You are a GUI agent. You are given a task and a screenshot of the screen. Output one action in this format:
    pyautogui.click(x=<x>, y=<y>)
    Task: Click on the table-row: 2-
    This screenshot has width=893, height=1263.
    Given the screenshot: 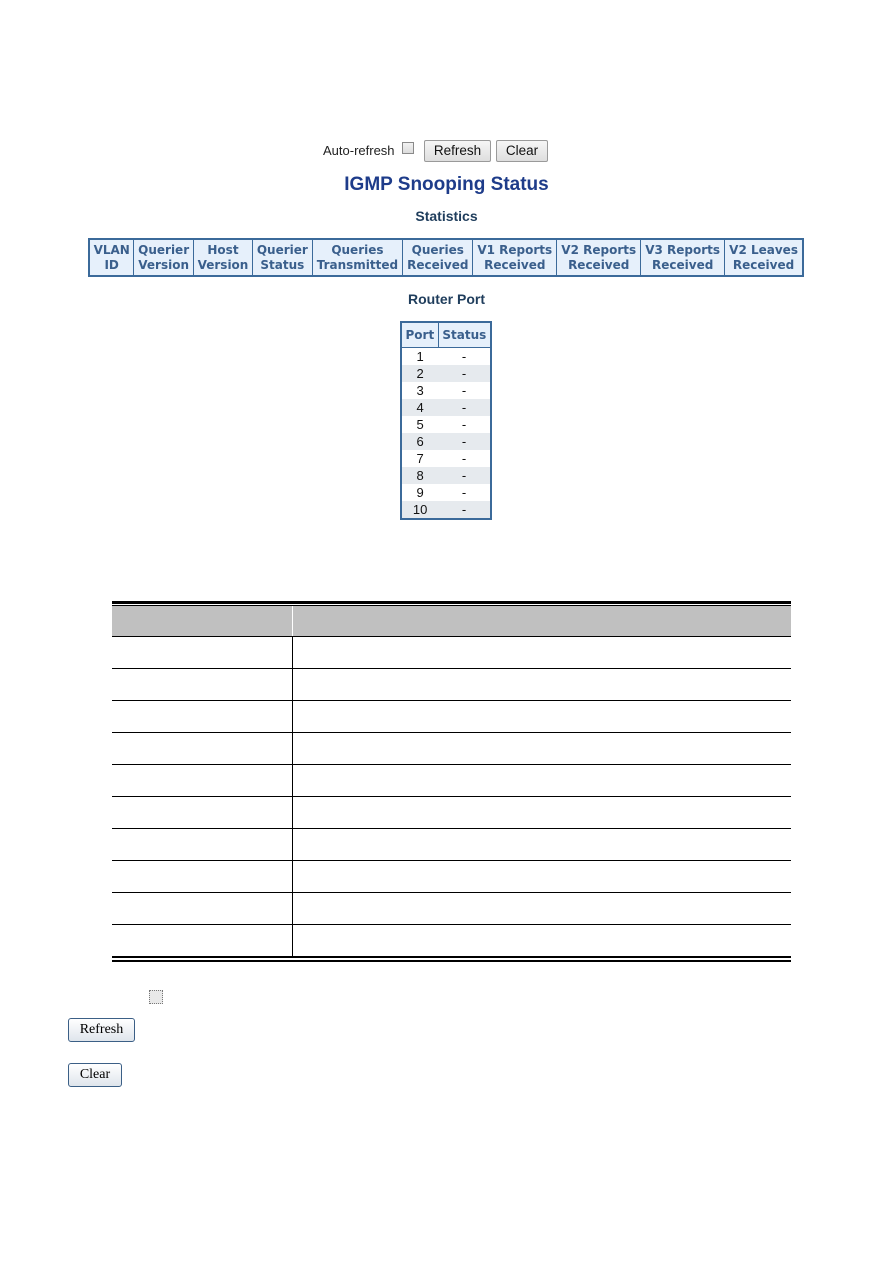 What is the action you would take?
    pyautogui.click(x=446, y=373)
    